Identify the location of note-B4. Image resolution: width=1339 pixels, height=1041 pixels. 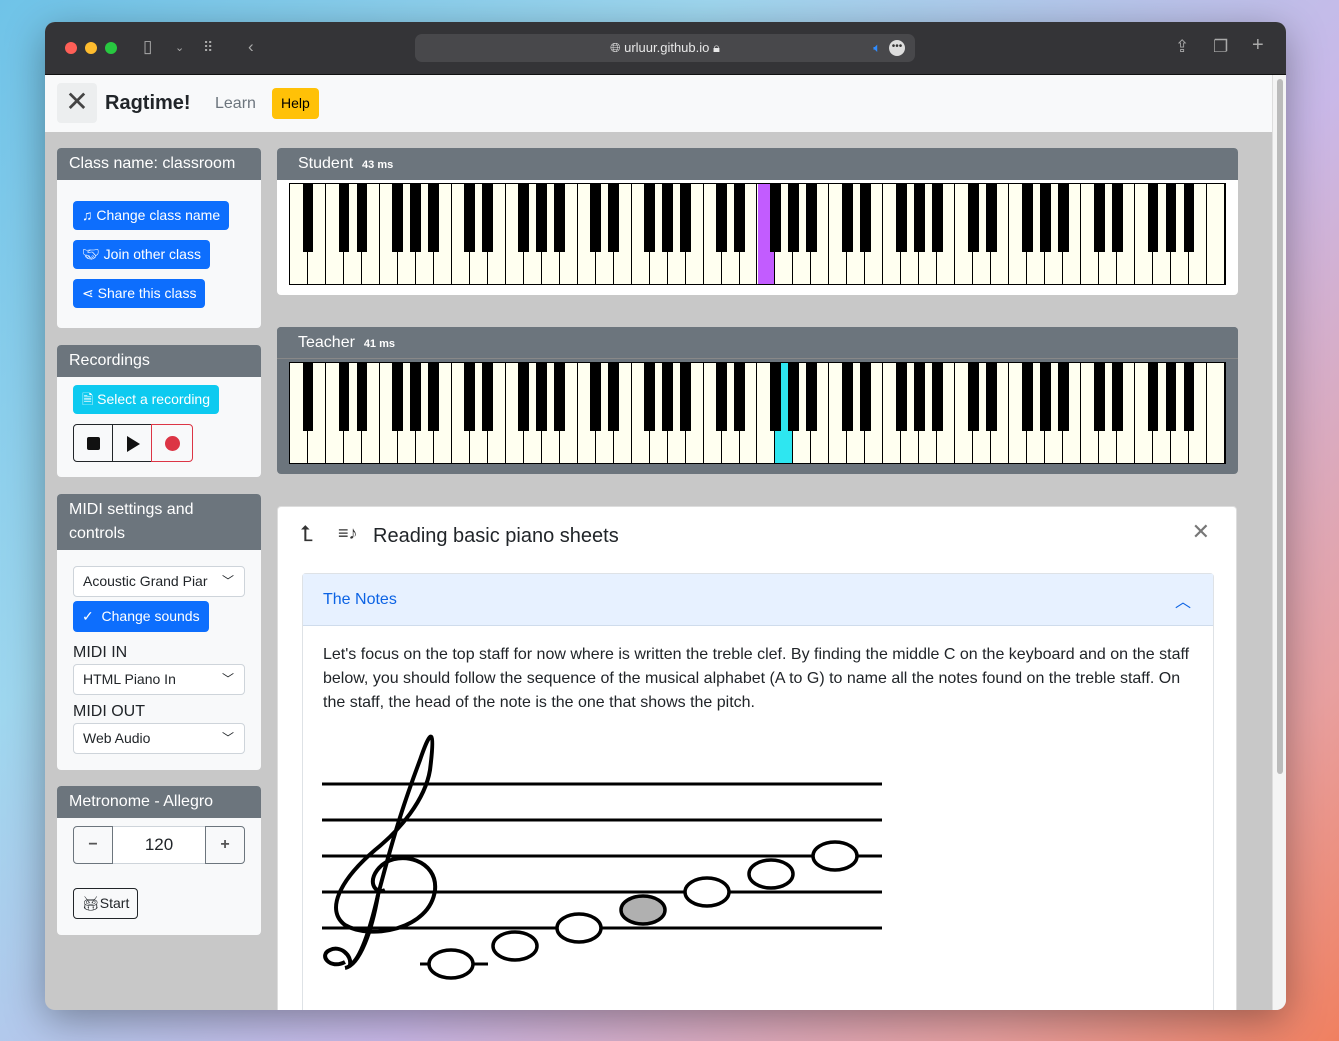
(835, 856).